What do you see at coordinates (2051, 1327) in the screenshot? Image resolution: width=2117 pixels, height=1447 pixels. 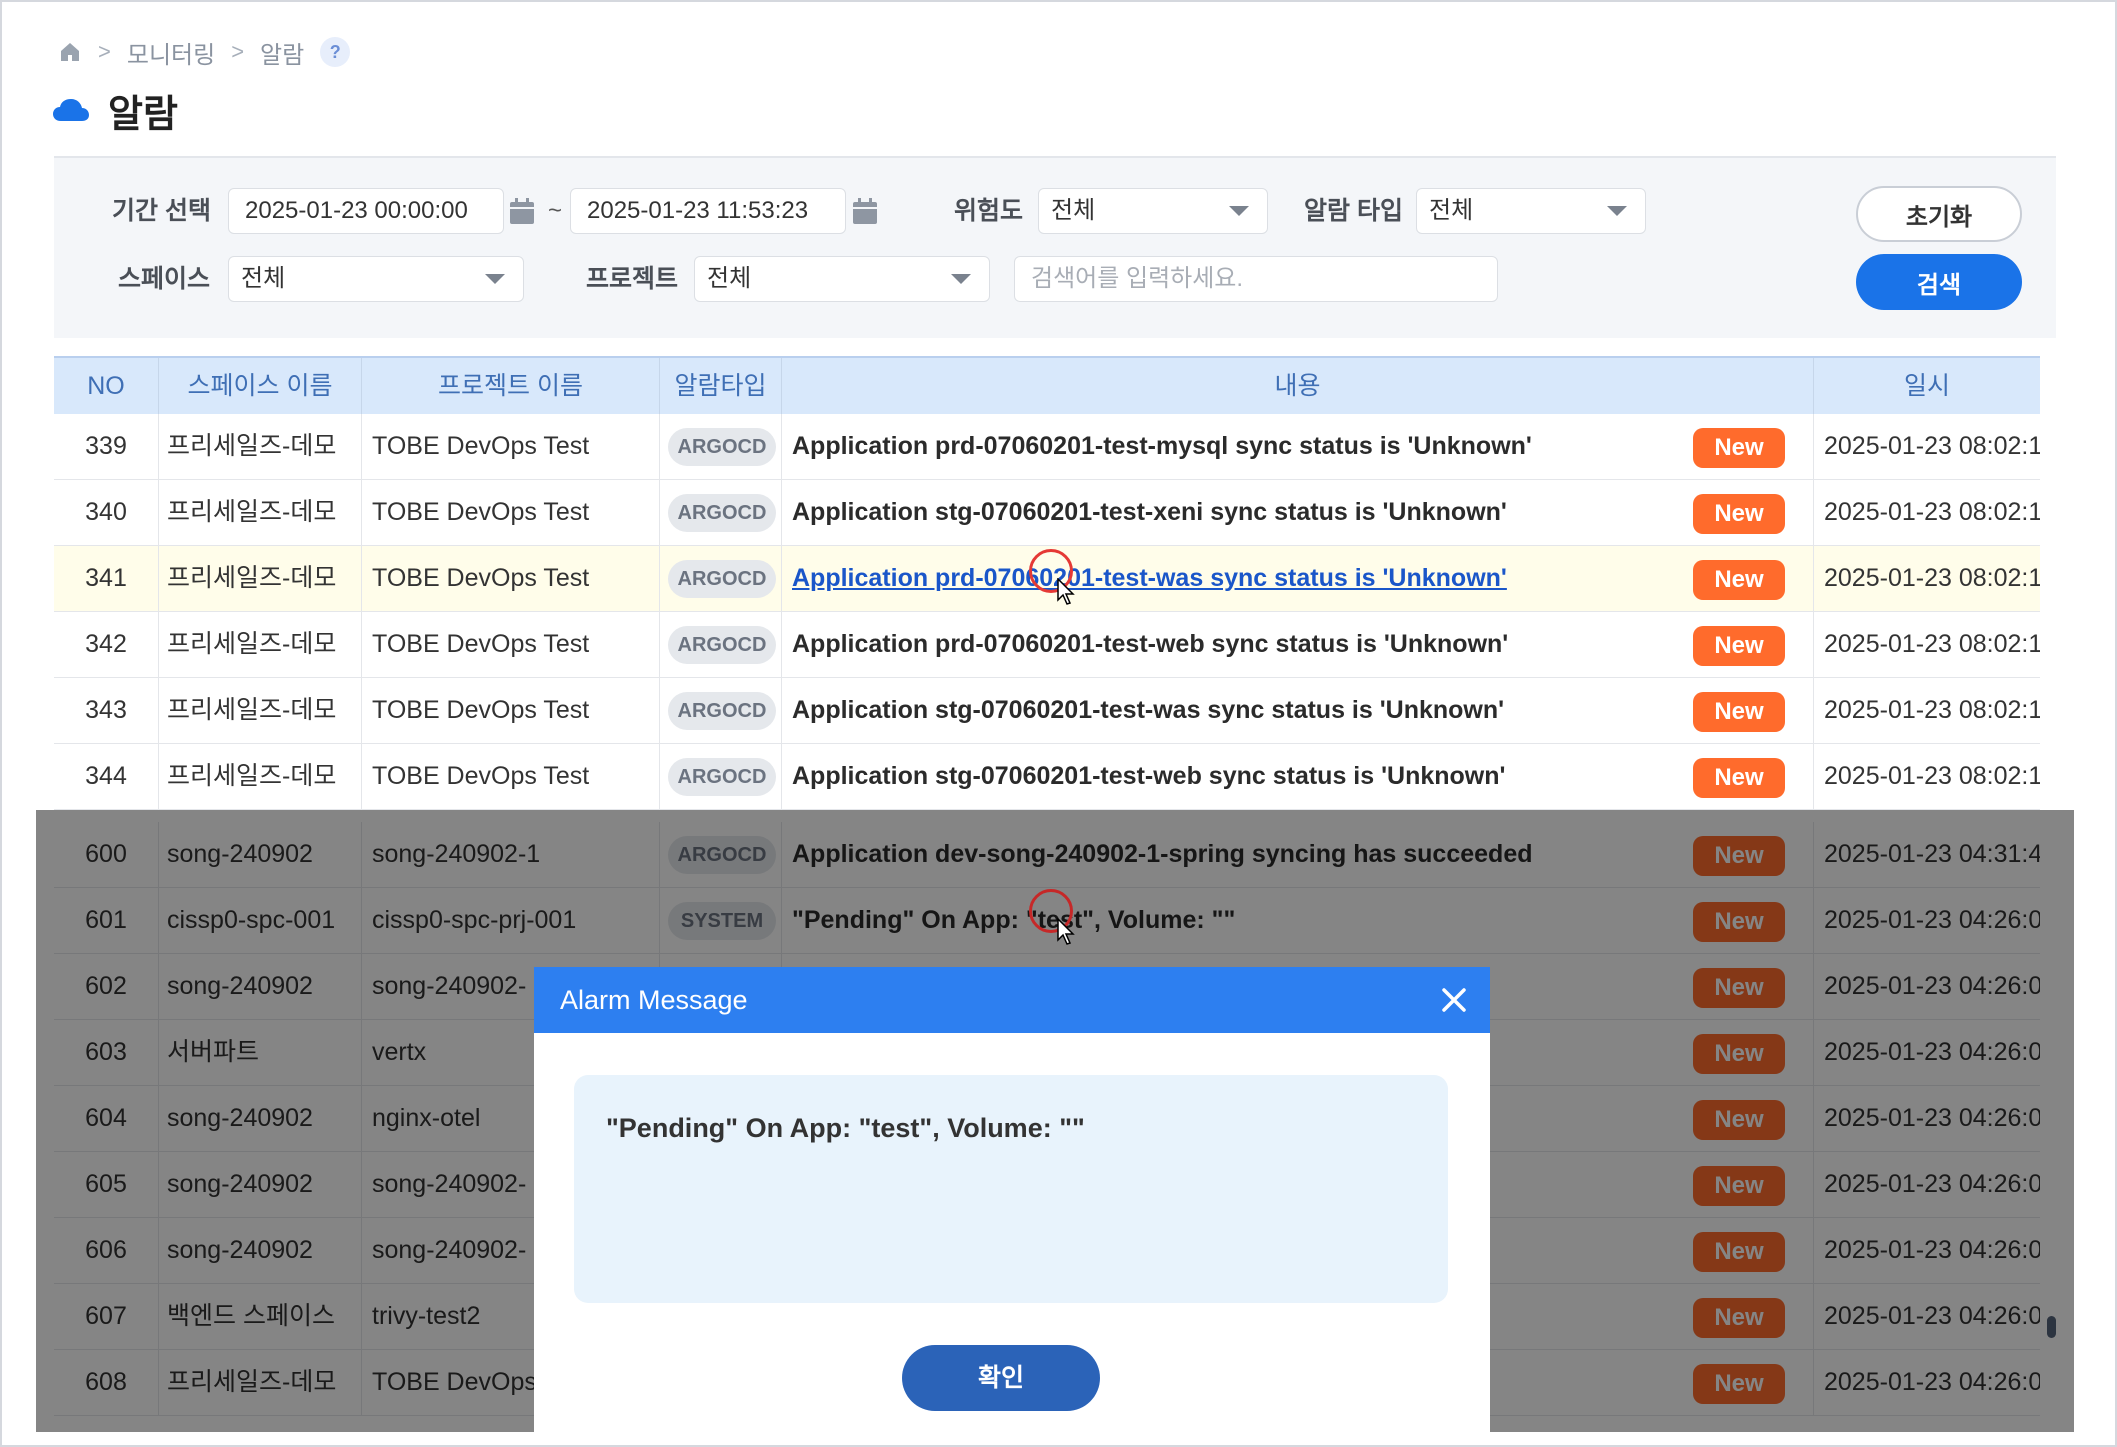 I see `scrollbar-thumb` at bounding box center [2051, 1327].